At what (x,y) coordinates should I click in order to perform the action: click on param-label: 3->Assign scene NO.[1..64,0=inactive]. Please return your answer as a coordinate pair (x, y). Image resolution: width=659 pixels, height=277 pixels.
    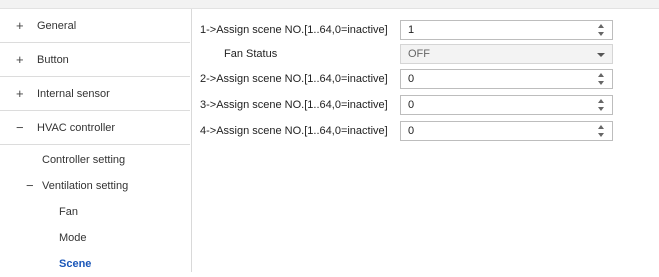
    Looking at the image, I should click on (294, 105).